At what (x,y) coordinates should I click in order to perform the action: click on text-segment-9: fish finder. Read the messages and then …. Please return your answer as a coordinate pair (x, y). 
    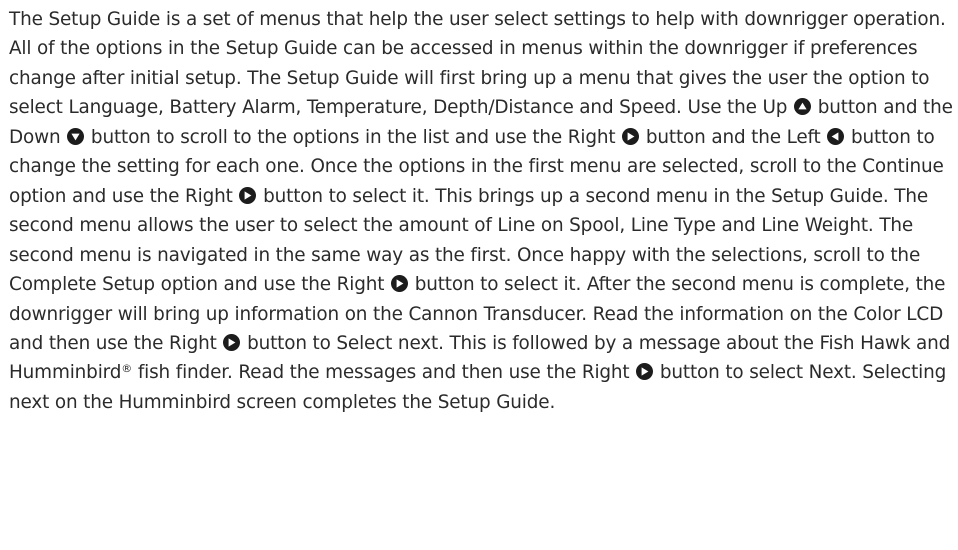
    Looking at the image, I should click on (383, 373).